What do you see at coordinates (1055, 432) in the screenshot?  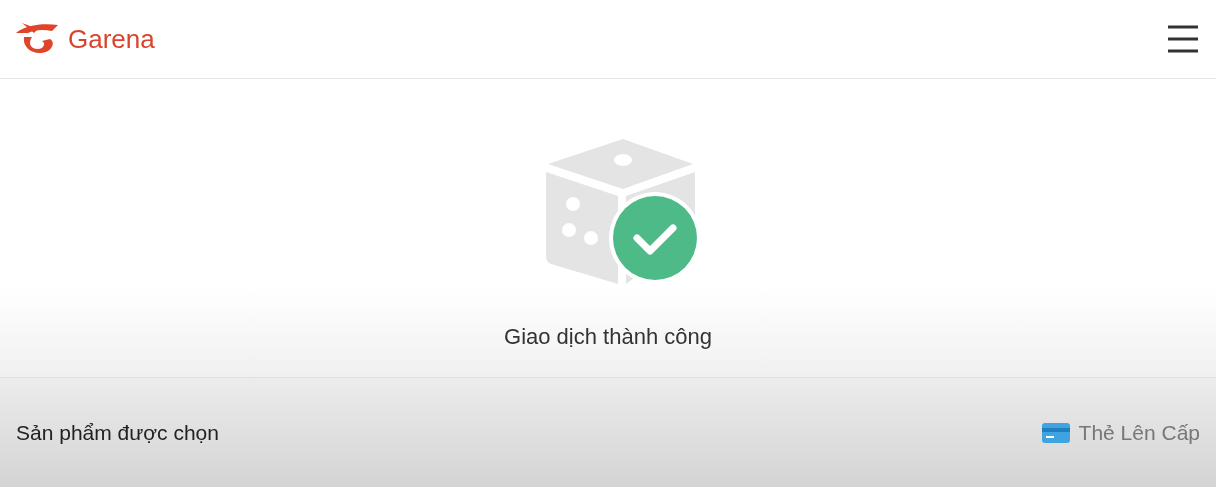 I see `card-icon` at bounding box center [1055, 432].